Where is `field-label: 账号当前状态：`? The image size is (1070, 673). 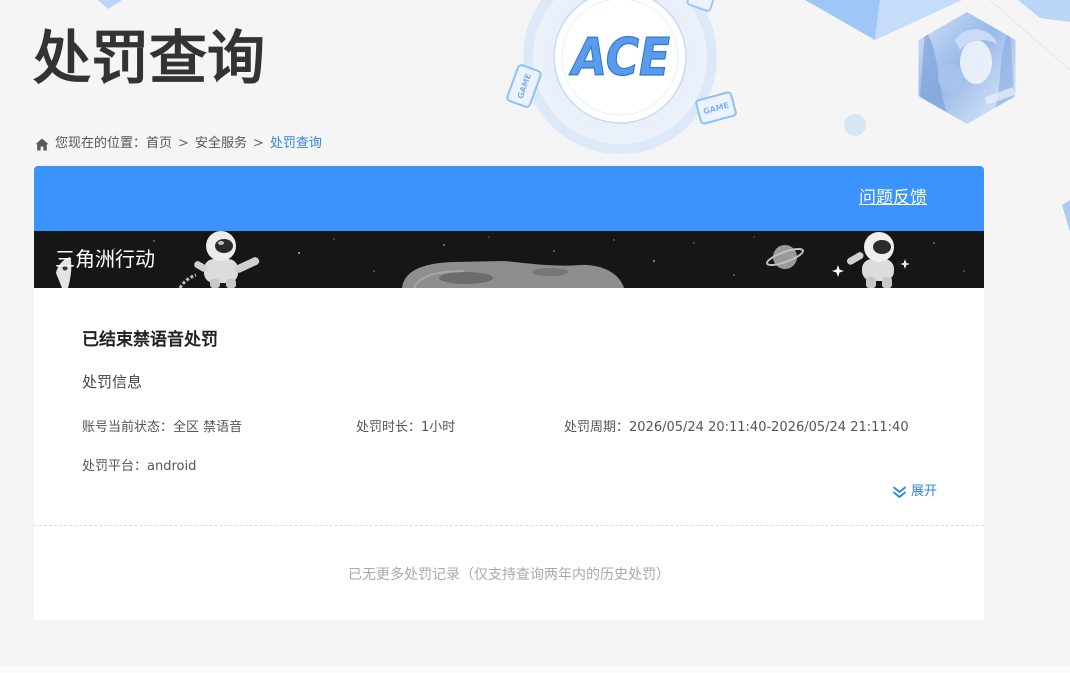
field-label: 账号当前状态： is located at coordinates (128, 427).